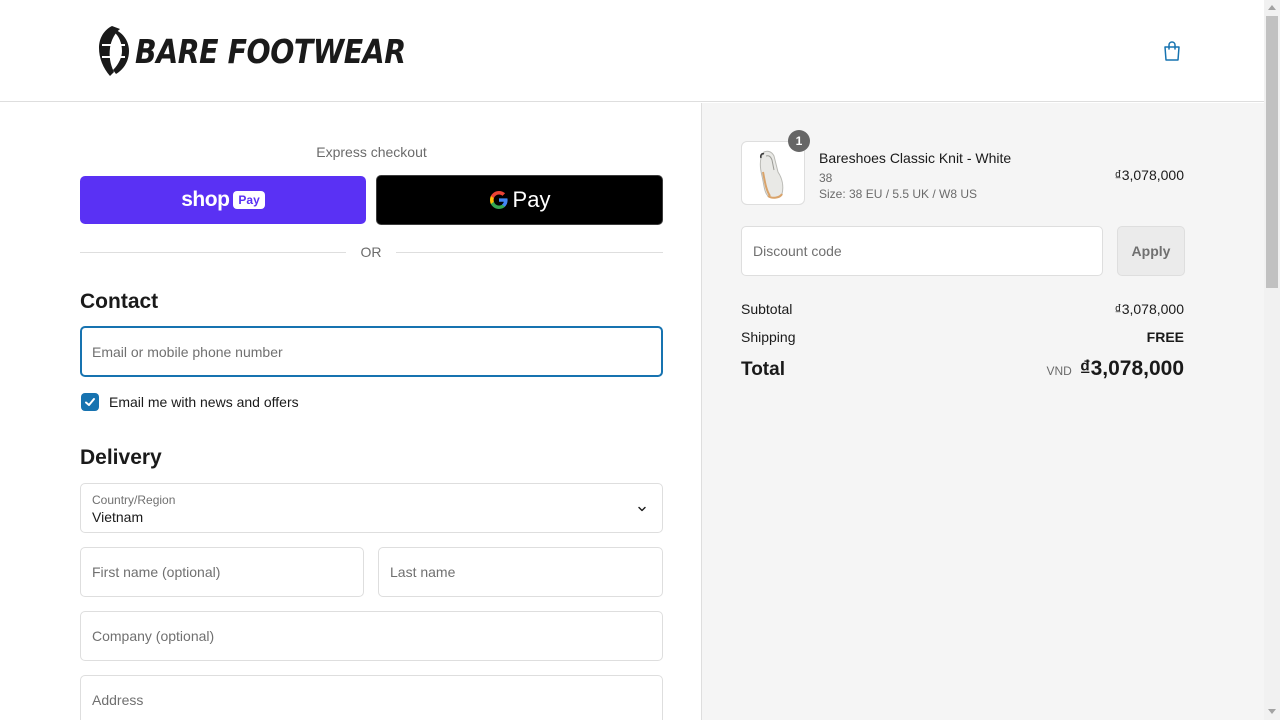 The height and width of the screenshot is (720, 1280). I want to click on country-select: Country/Region Vietnam, so click(371, 508).